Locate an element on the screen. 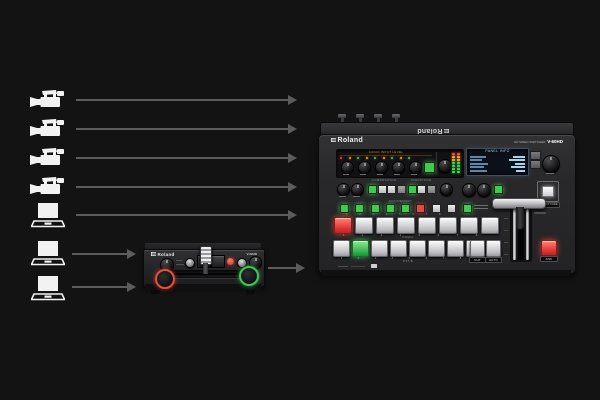 The image size is (600, 400). output-fade-button is located at coordinates (548, 191).